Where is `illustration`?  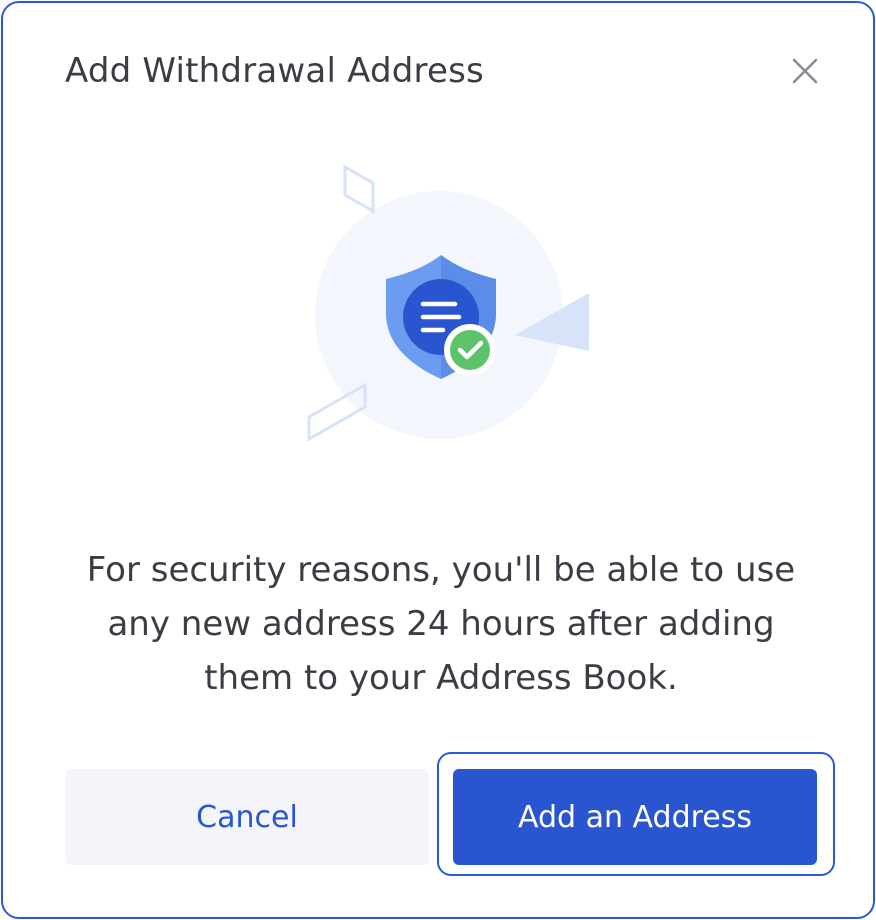
illustration is located at coordinates (448, 308).